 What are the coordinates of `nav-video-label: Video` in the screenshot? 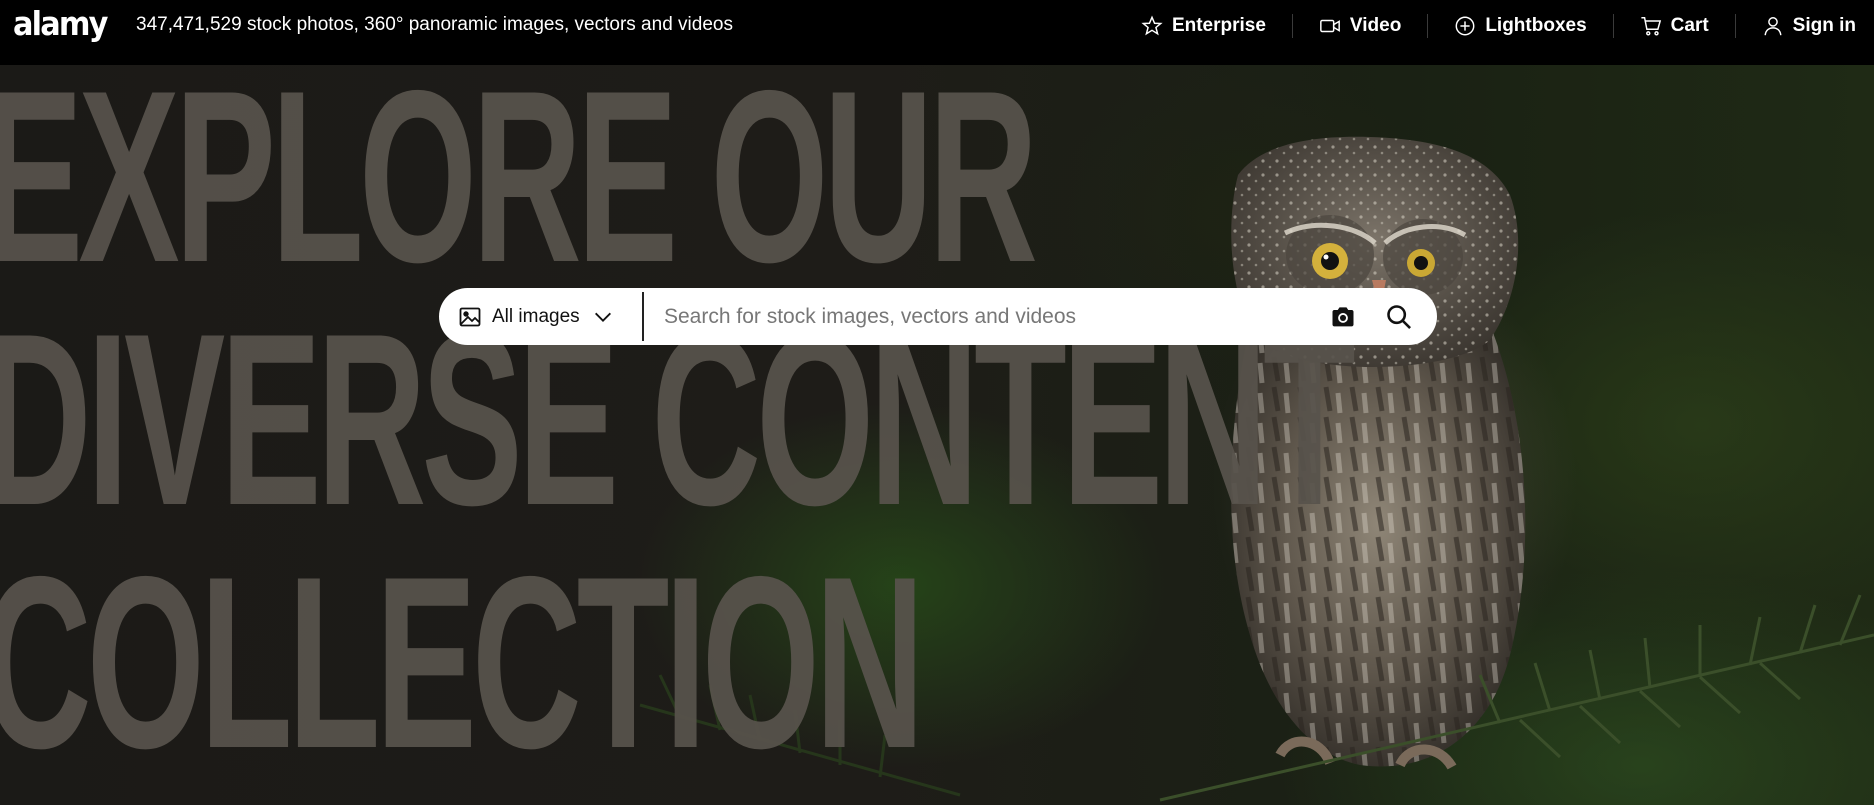 It's located at (1375, 25).